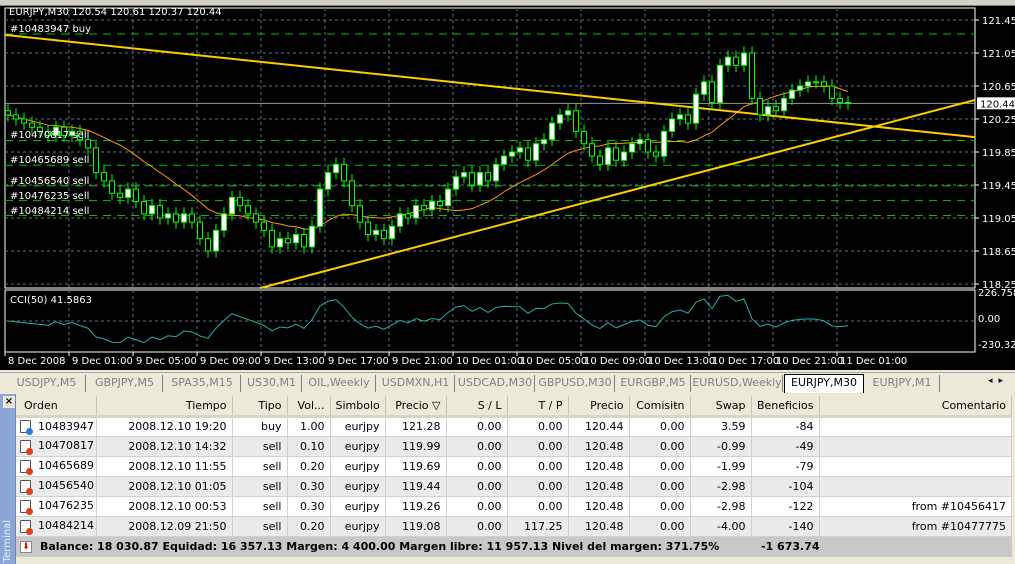 The height and width of the screenshot is (564, 1015). What do you see at coordinates (8, 479) in the screenshot?
I see `terminal-side-strip: Terminal` at bounding box center [8, 479].